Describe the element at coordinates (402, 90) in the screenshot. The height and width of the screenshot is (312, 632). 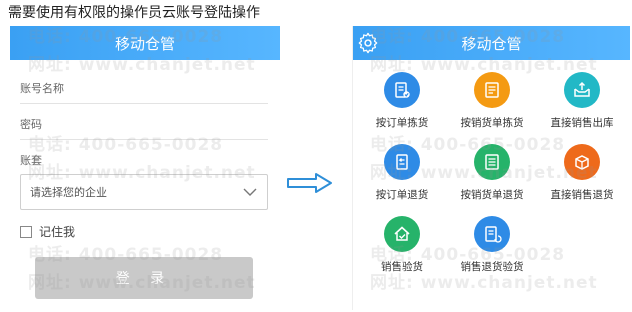
I see `clipboard-check-icon` at that location.